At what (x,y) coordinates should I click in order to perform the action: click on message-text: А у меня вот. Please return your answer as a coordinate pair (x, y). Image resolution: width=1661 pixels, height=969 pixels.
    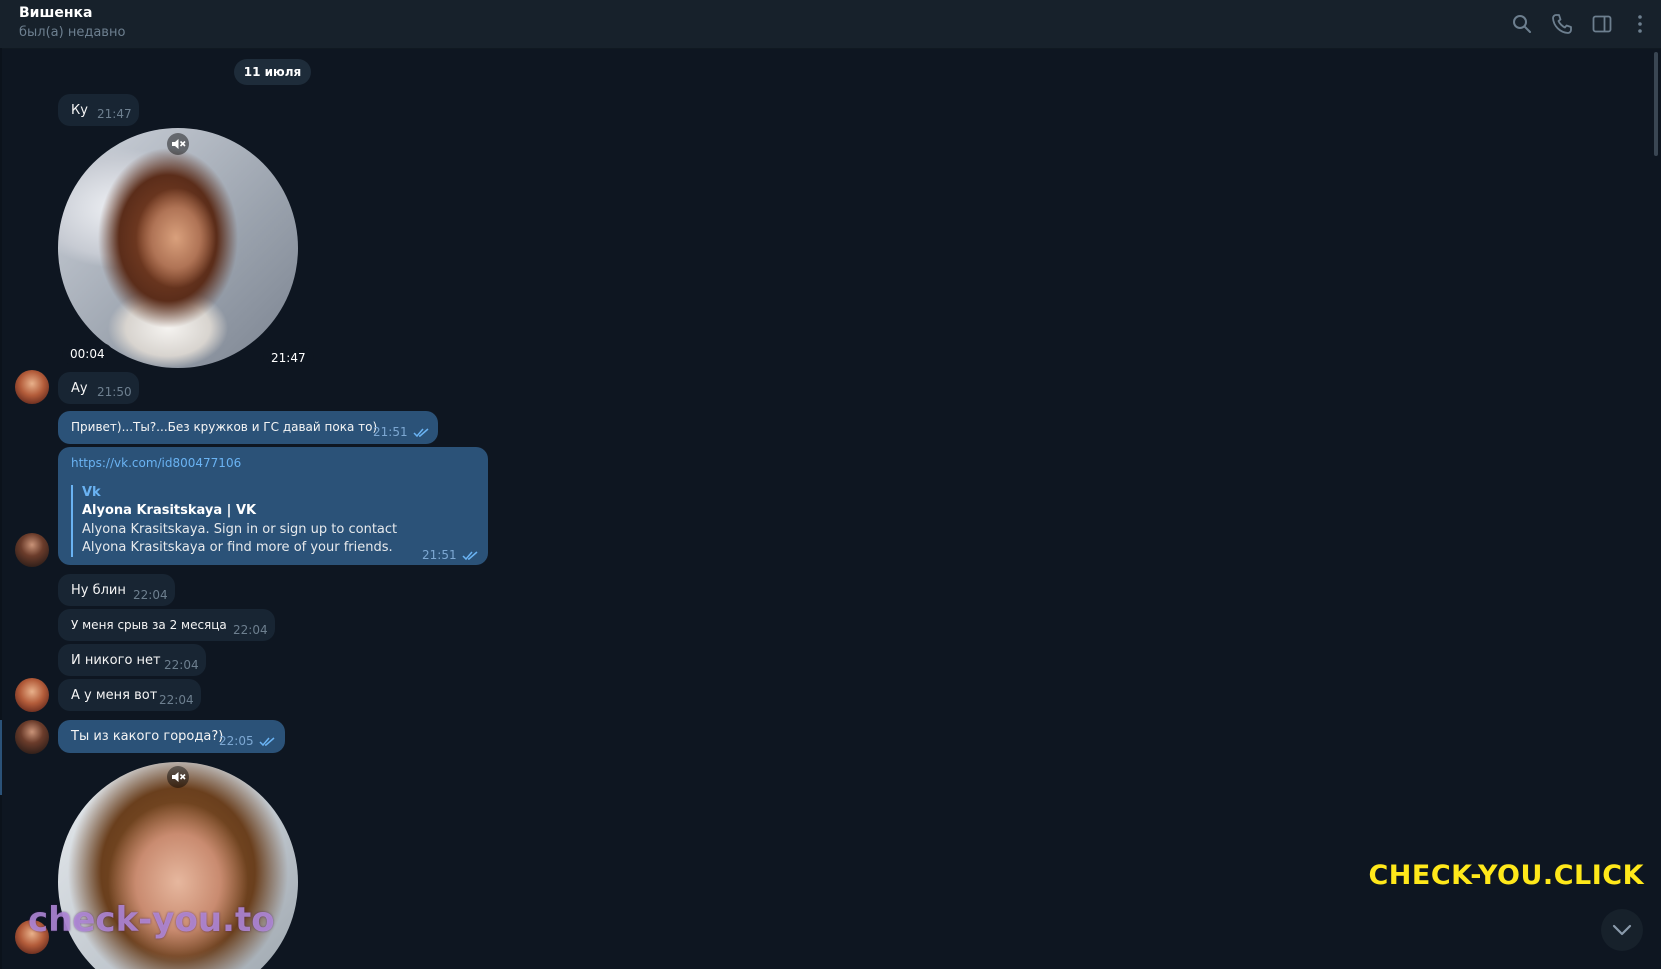
    Looking at the image, I should click on (114, 695).